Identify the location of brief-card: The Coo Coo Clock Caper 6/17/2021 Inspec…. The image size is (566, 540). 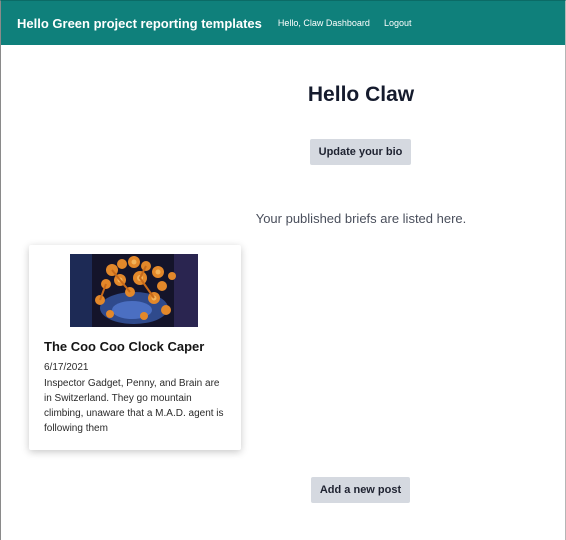
(135, 347).